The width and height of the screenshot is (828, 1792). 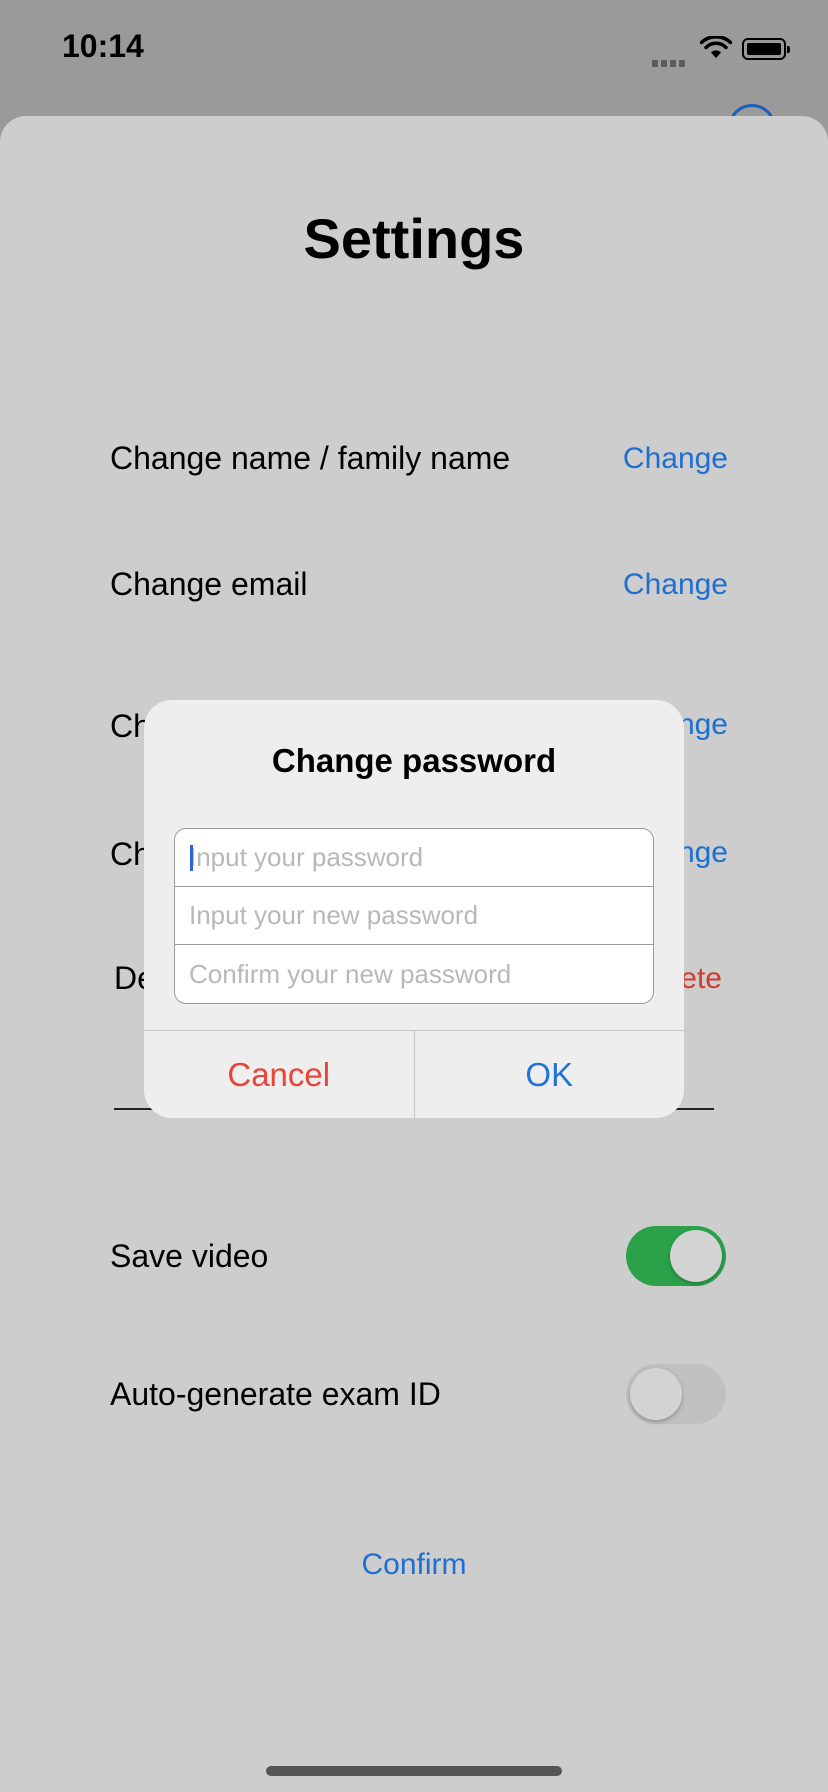 What do you see at coordinates (310, 458) in the screenshot?
I see `row-label-change-name: Change name / family name` at bounding box center [310, 458].